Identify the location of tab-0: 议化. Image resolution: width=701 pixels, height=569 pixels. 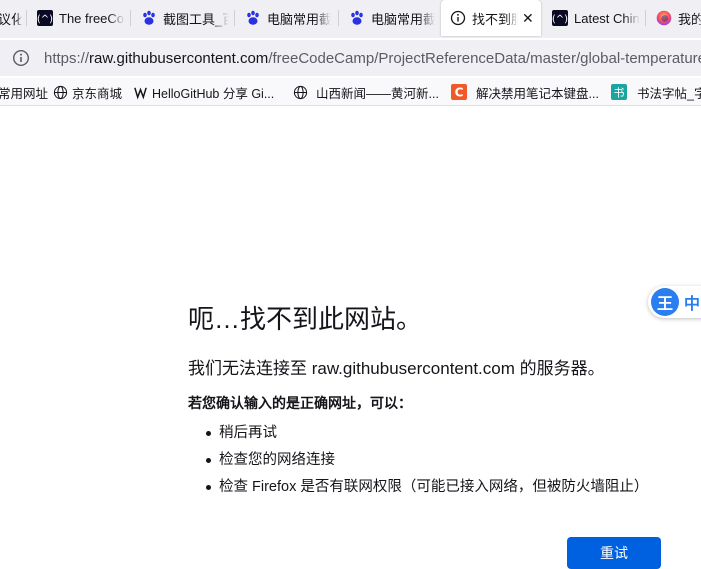
(11, 18).